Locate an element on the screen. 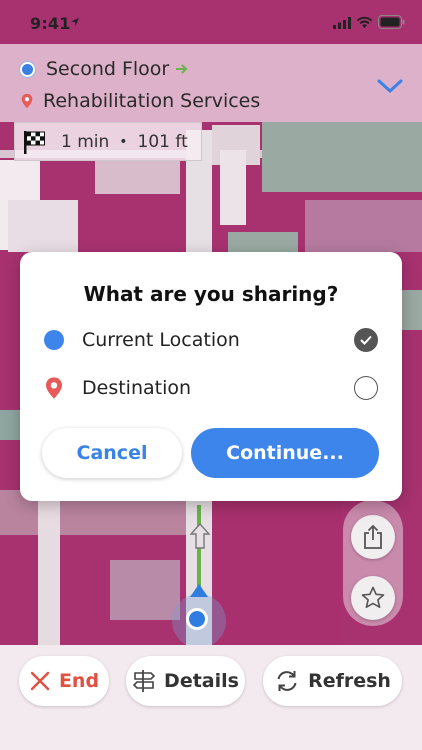 The height and width of the screenshot is (750, 422). share-icon is located at coordinates (373, 536).